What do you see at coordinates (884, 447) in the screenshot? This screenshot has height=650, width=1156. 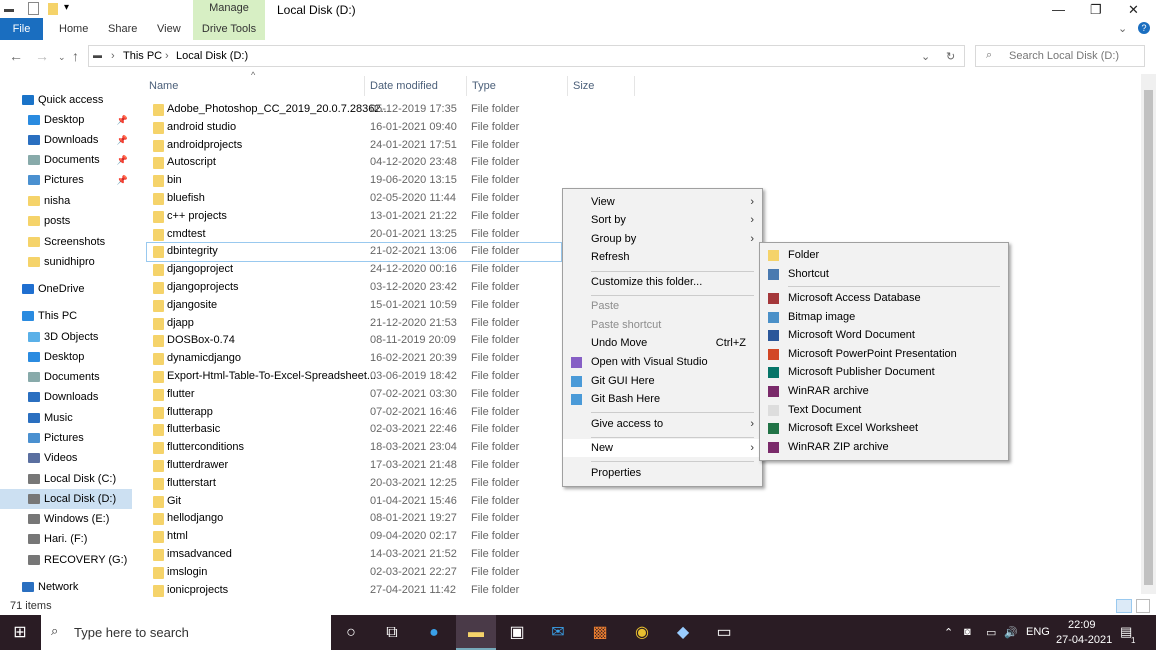 I see `new-submenu-item: WinRAR ZIP archive` at bounding box center [884, 447].